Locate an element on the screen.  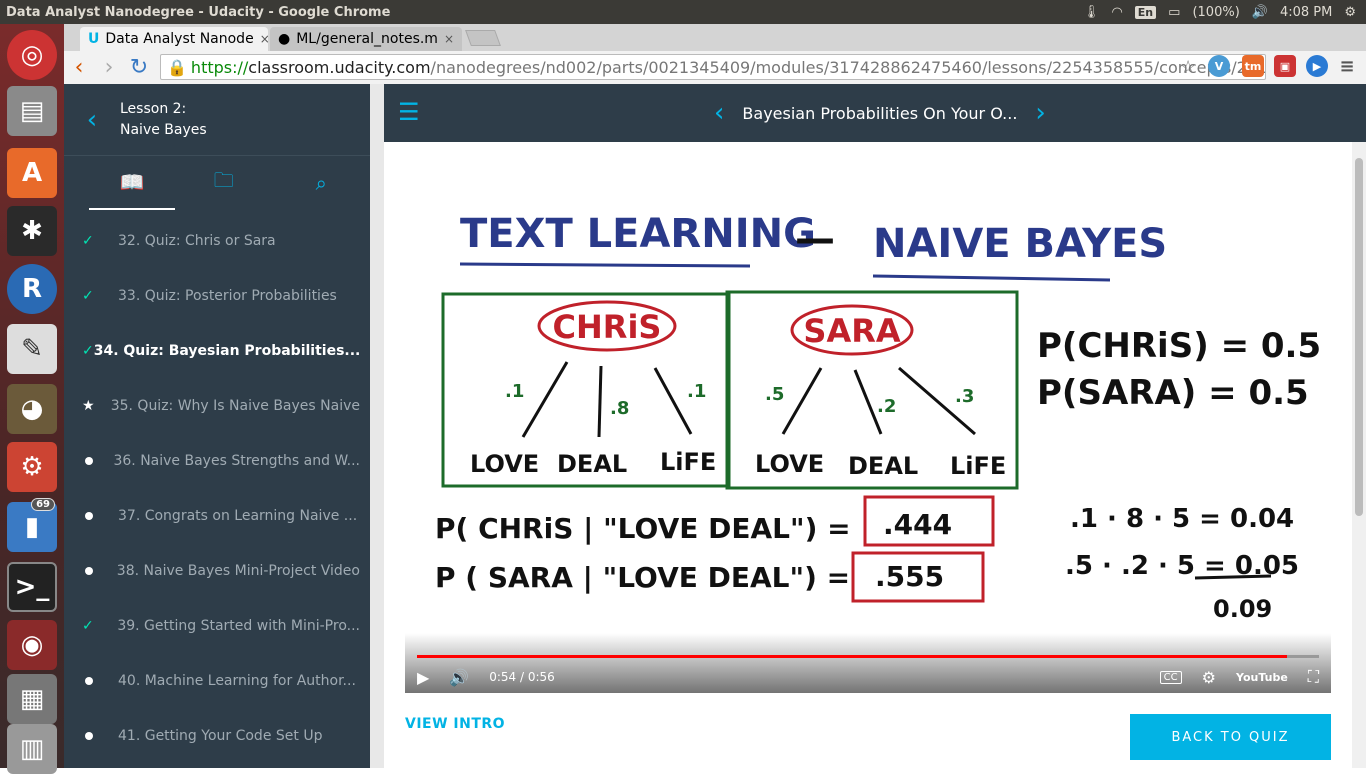
url-host: classroom.udacity.com is located at coordinates (339, 67).